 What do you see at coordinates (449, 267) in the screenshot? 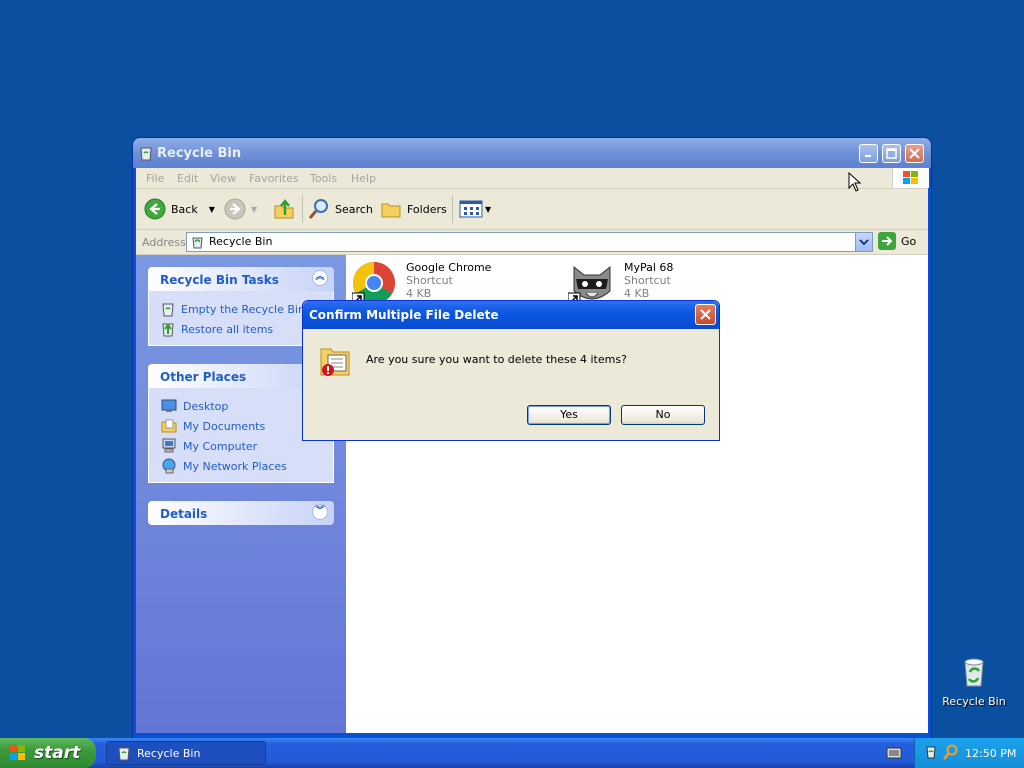
I see `file-name: Google Chrome` at bounding box center [449, 267].